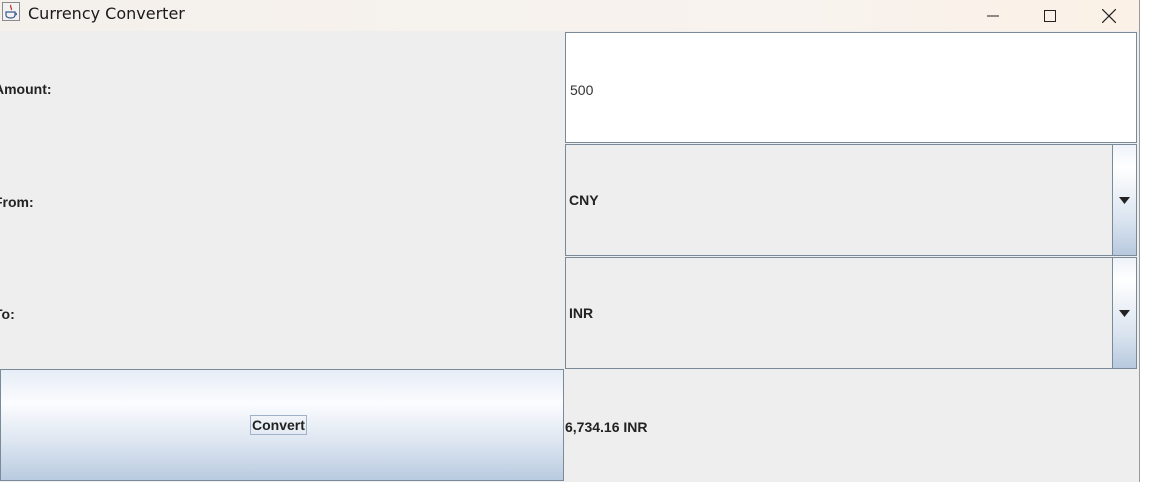 This screenshot has height=482, width=1172. I want to click on from-label: From:, so click(17, 202).